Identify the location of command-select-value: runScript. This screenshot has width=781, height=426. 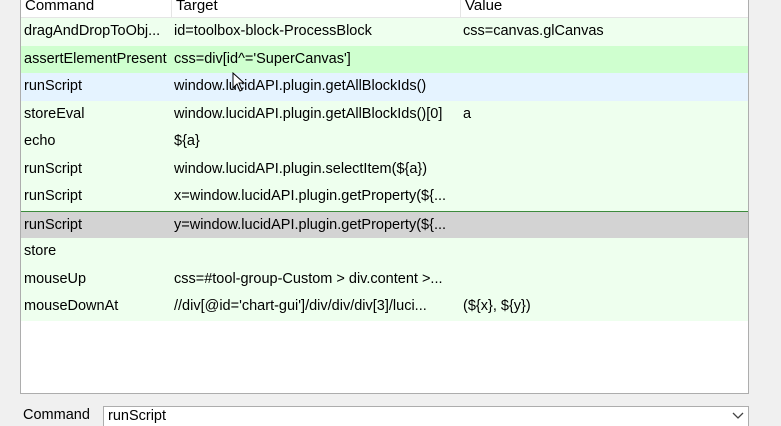
(137, 416).